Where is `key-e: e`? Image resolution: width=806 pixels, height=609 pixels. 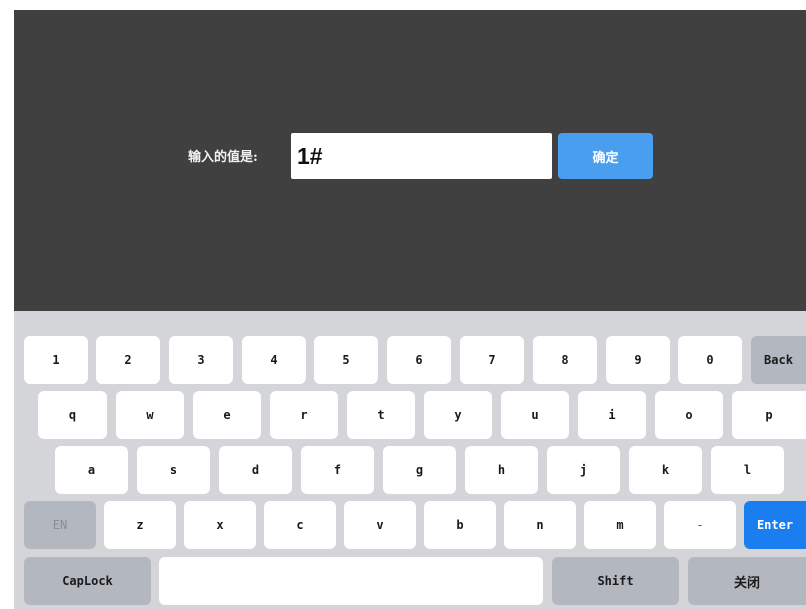 key-e: e is located at coordinates (227, 415).